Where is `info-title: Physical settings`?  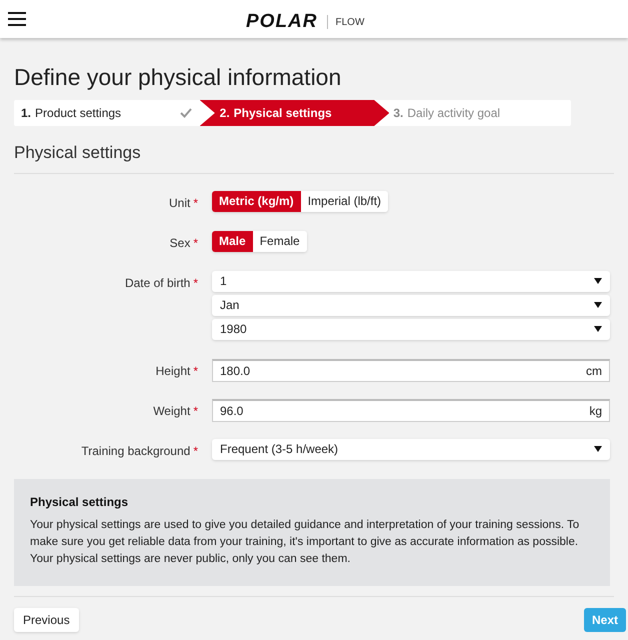 info-title: Physical settings is located at coordinates (80, 502).